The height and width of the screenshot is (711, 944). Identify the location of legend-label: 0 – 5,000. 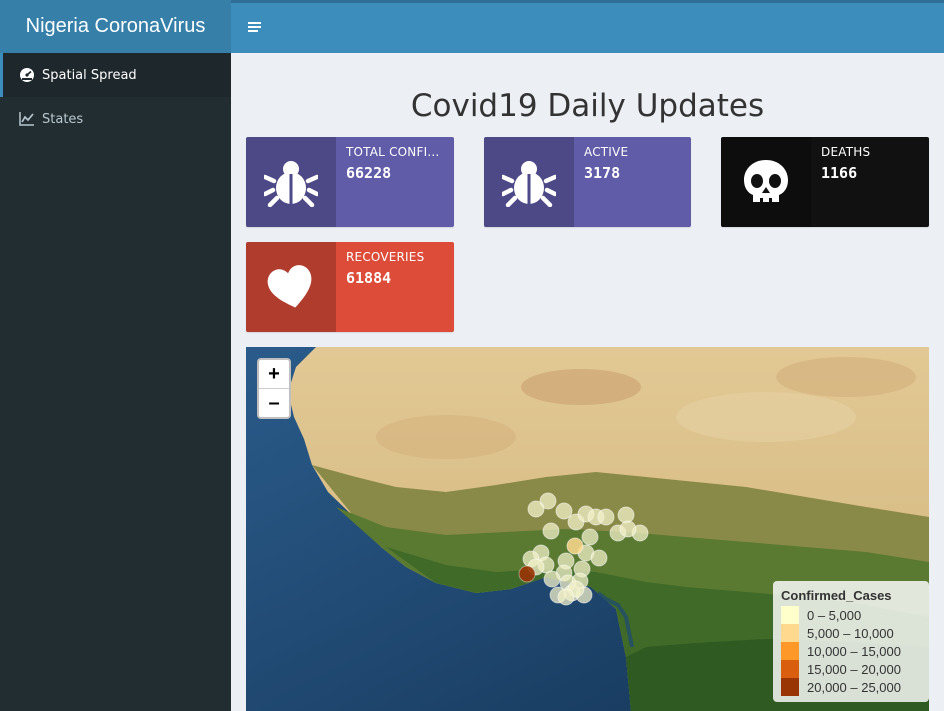
(834, 615).